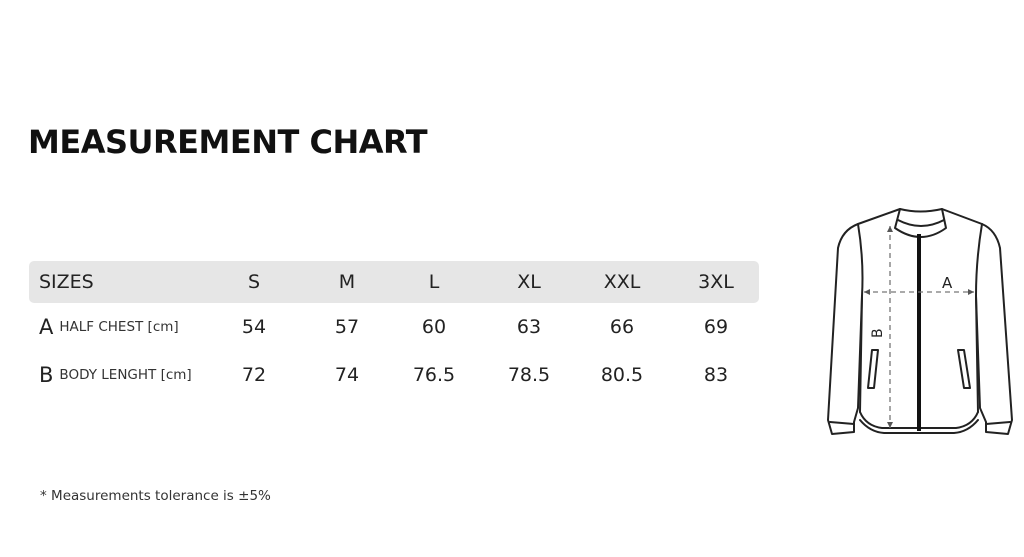 This screenshot has width=1024, height=557. Describe the element at coordinates (622, 375) in the screenshot. I see `length-value-xxl: 80.5` at that location.